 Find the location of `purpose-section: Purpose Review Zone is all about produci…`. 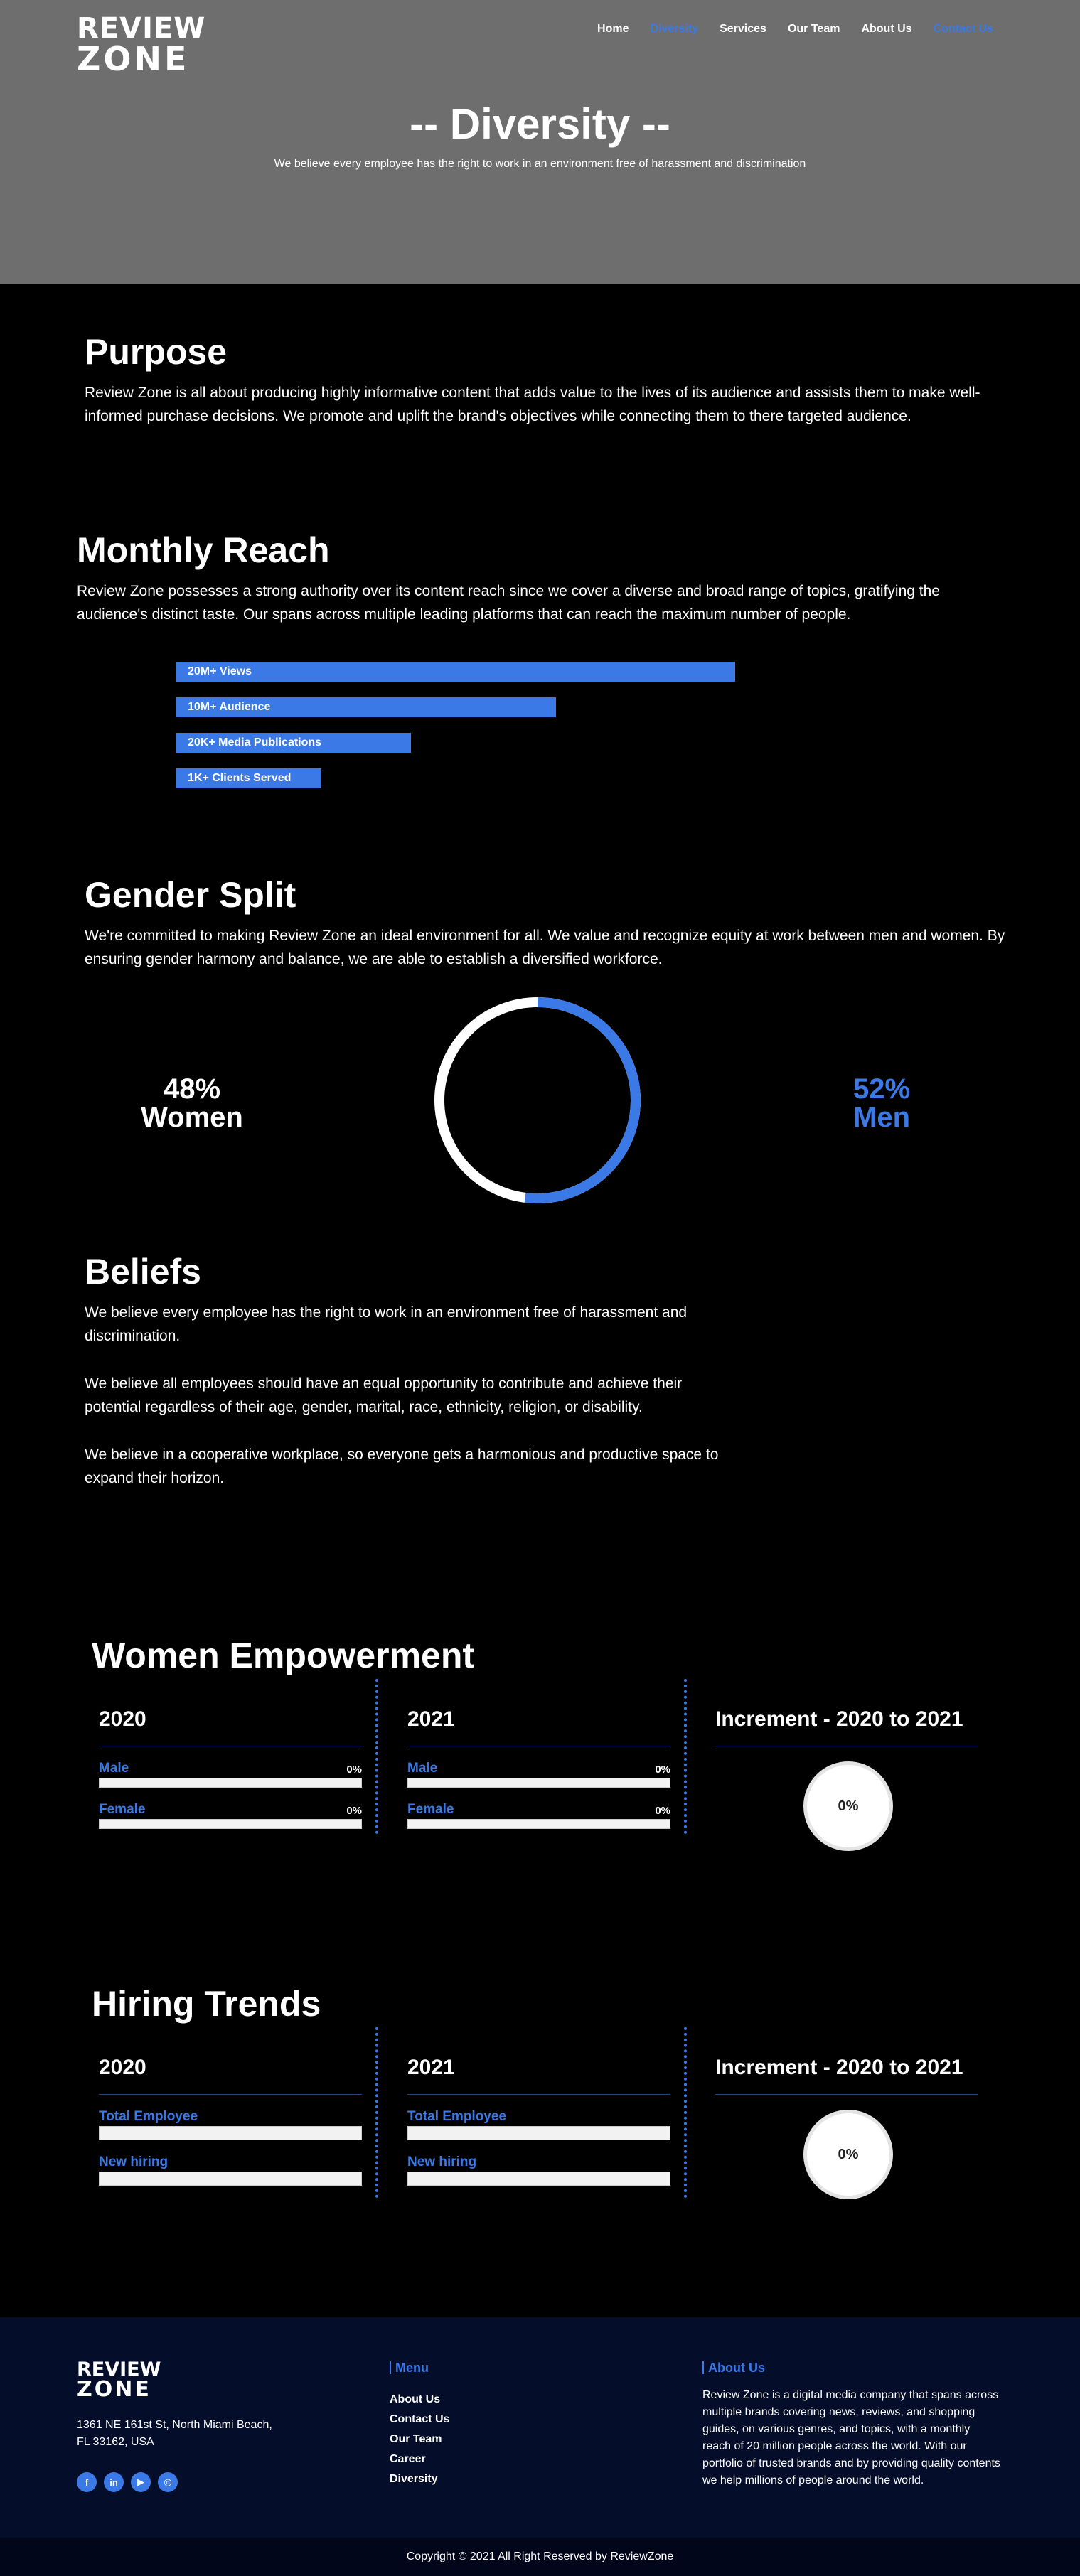

purpose-section: Purpose Review Zone is all about produci… is located at coordinates (540, 391).